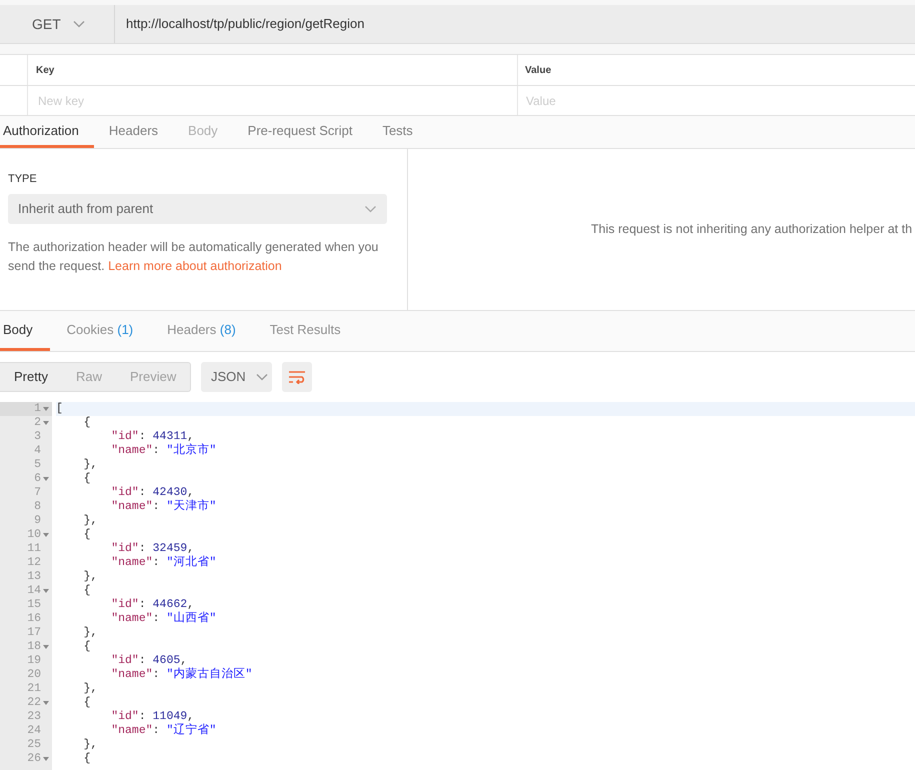 This screenshot has width=915, height=770. I want to click on line-number: 4, so click(37, 451).